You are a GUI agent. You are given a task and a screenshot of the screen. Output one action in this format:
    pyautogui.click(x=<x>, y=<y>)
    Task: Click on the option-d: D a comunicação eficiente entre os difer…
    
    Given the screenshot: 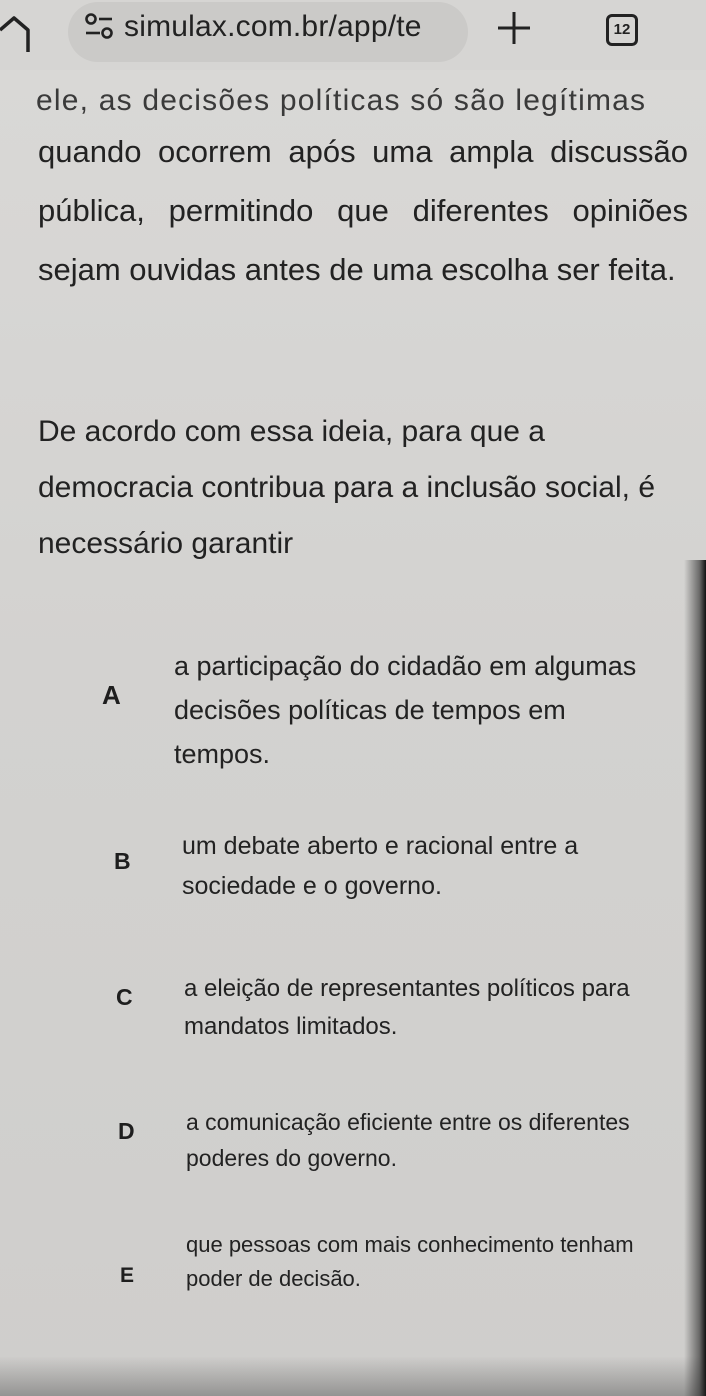 What is the action you would take?
    pyautogui.click(x=376, y=1135)
    